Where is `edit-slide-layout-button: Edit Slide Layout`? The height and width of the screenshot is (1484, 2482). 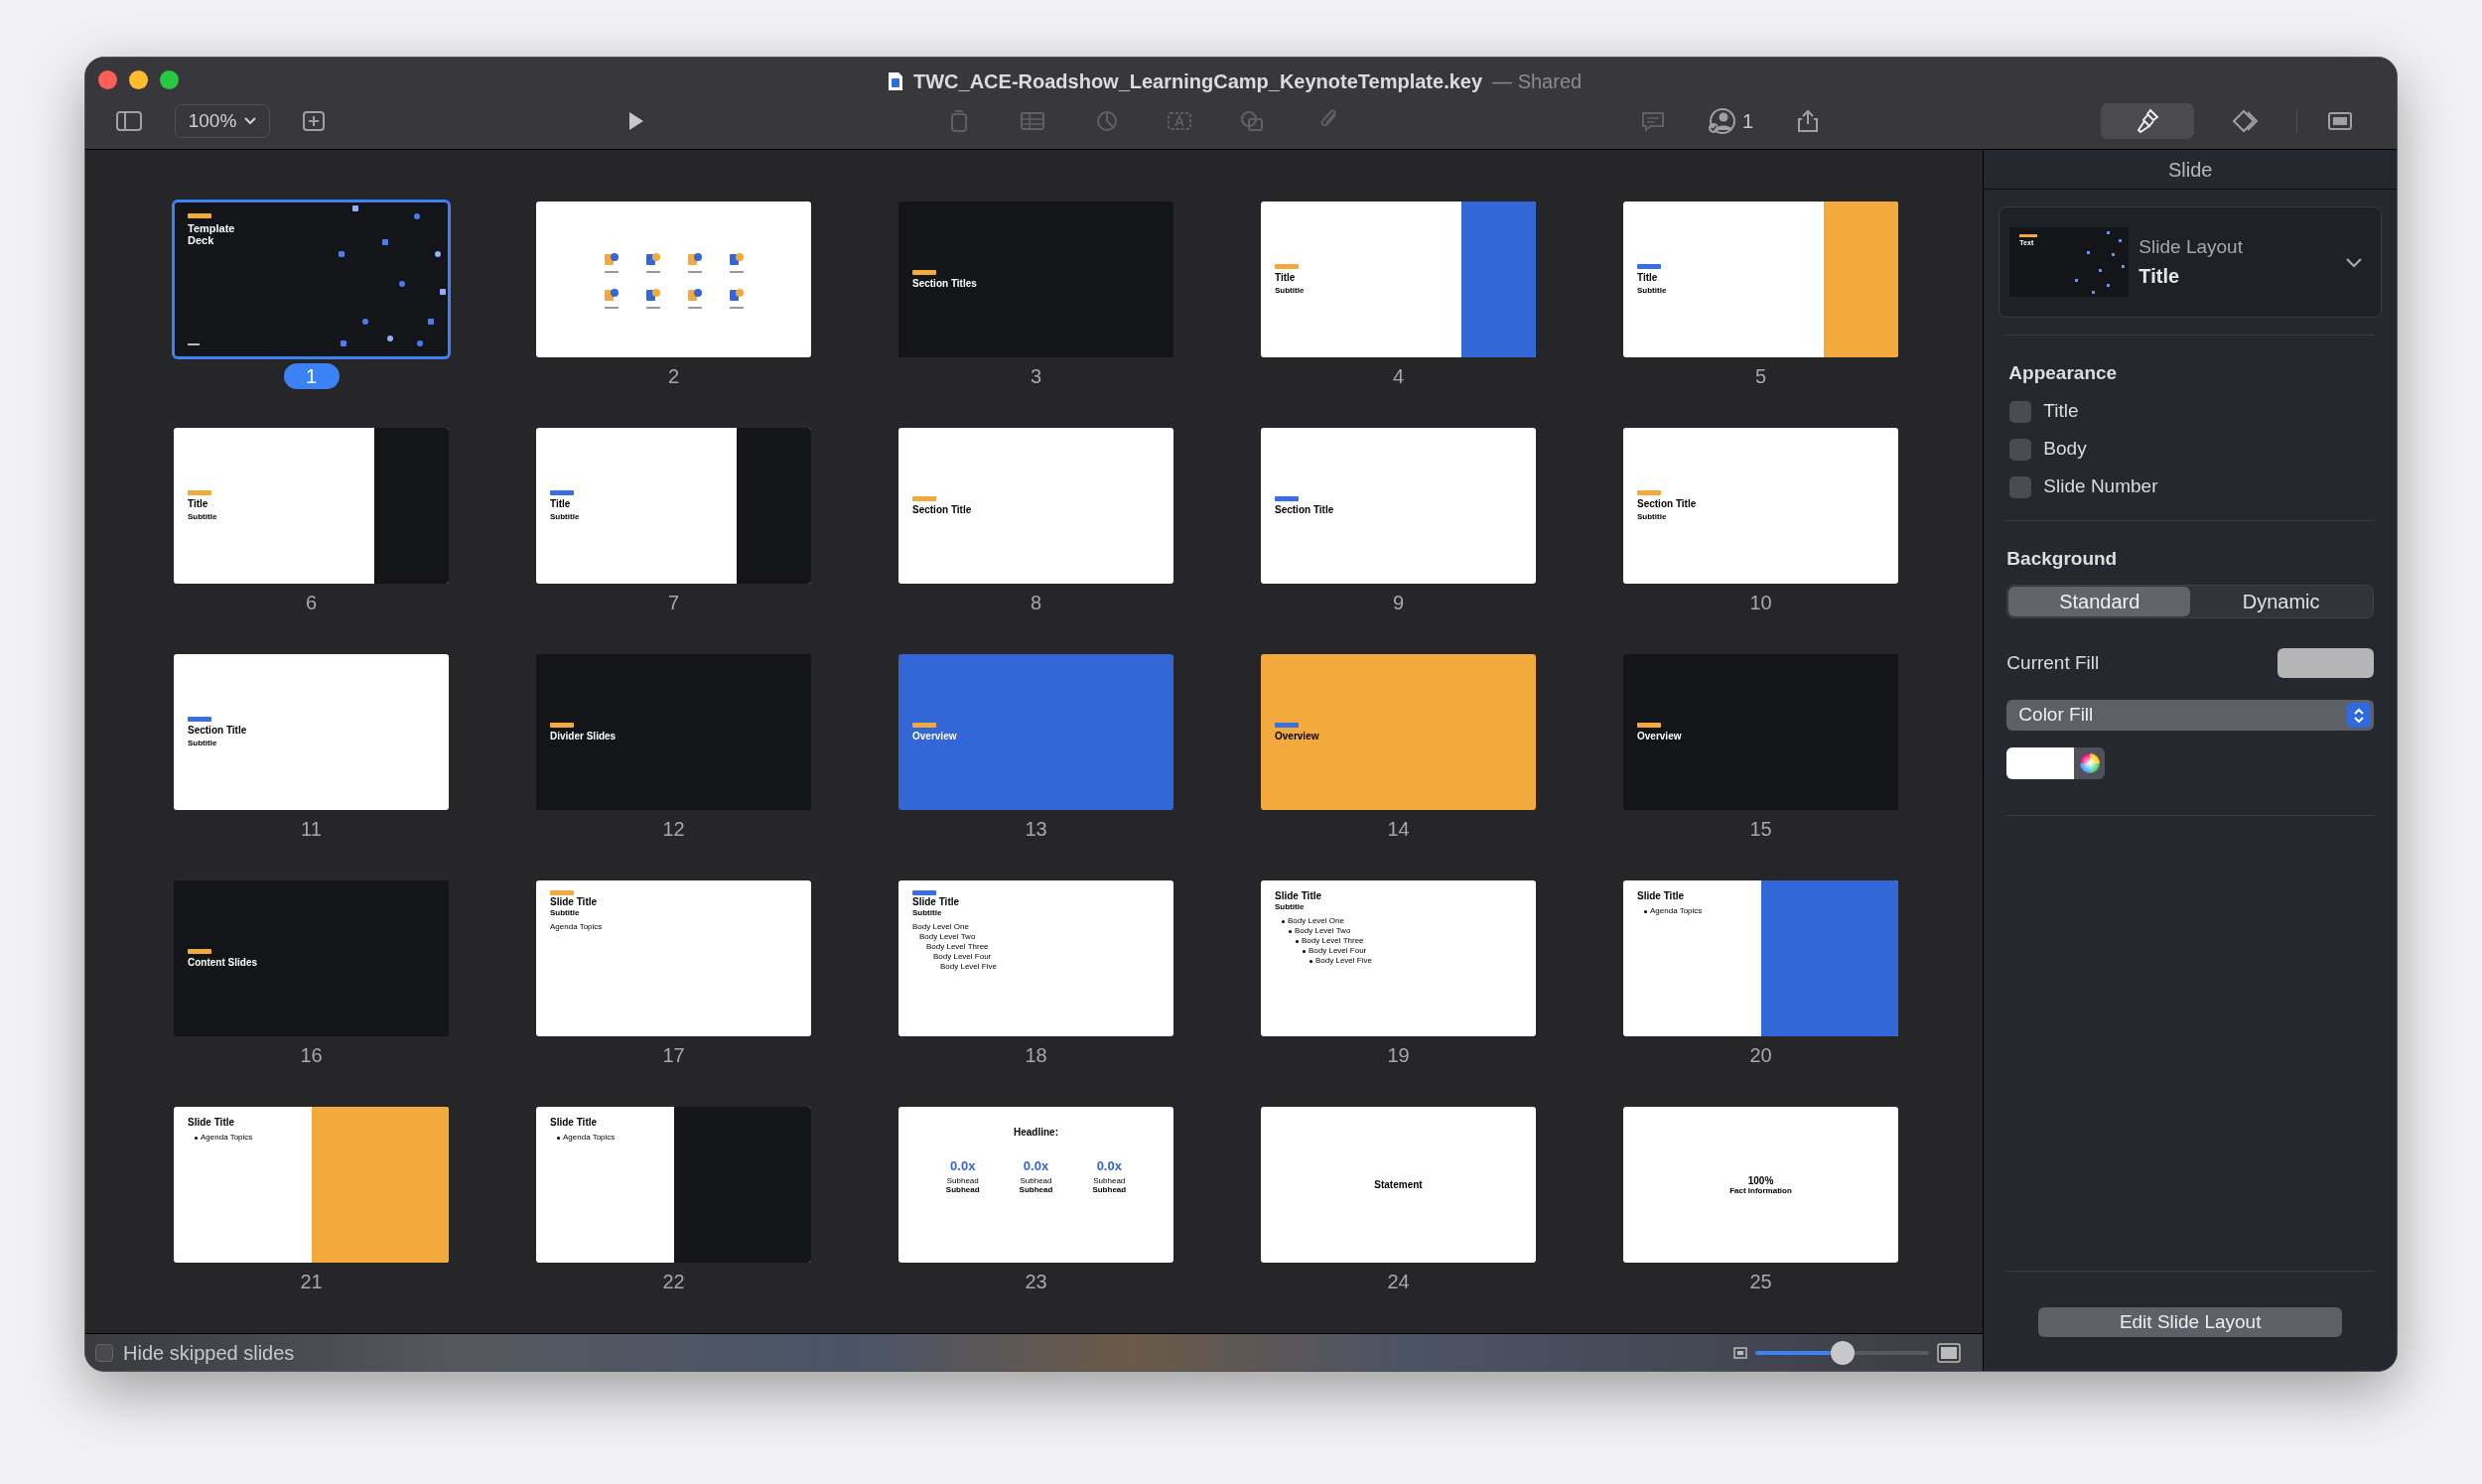
edit-slide-layout-button: Edit Slide Layout is located at coordinates (2190, 1322).